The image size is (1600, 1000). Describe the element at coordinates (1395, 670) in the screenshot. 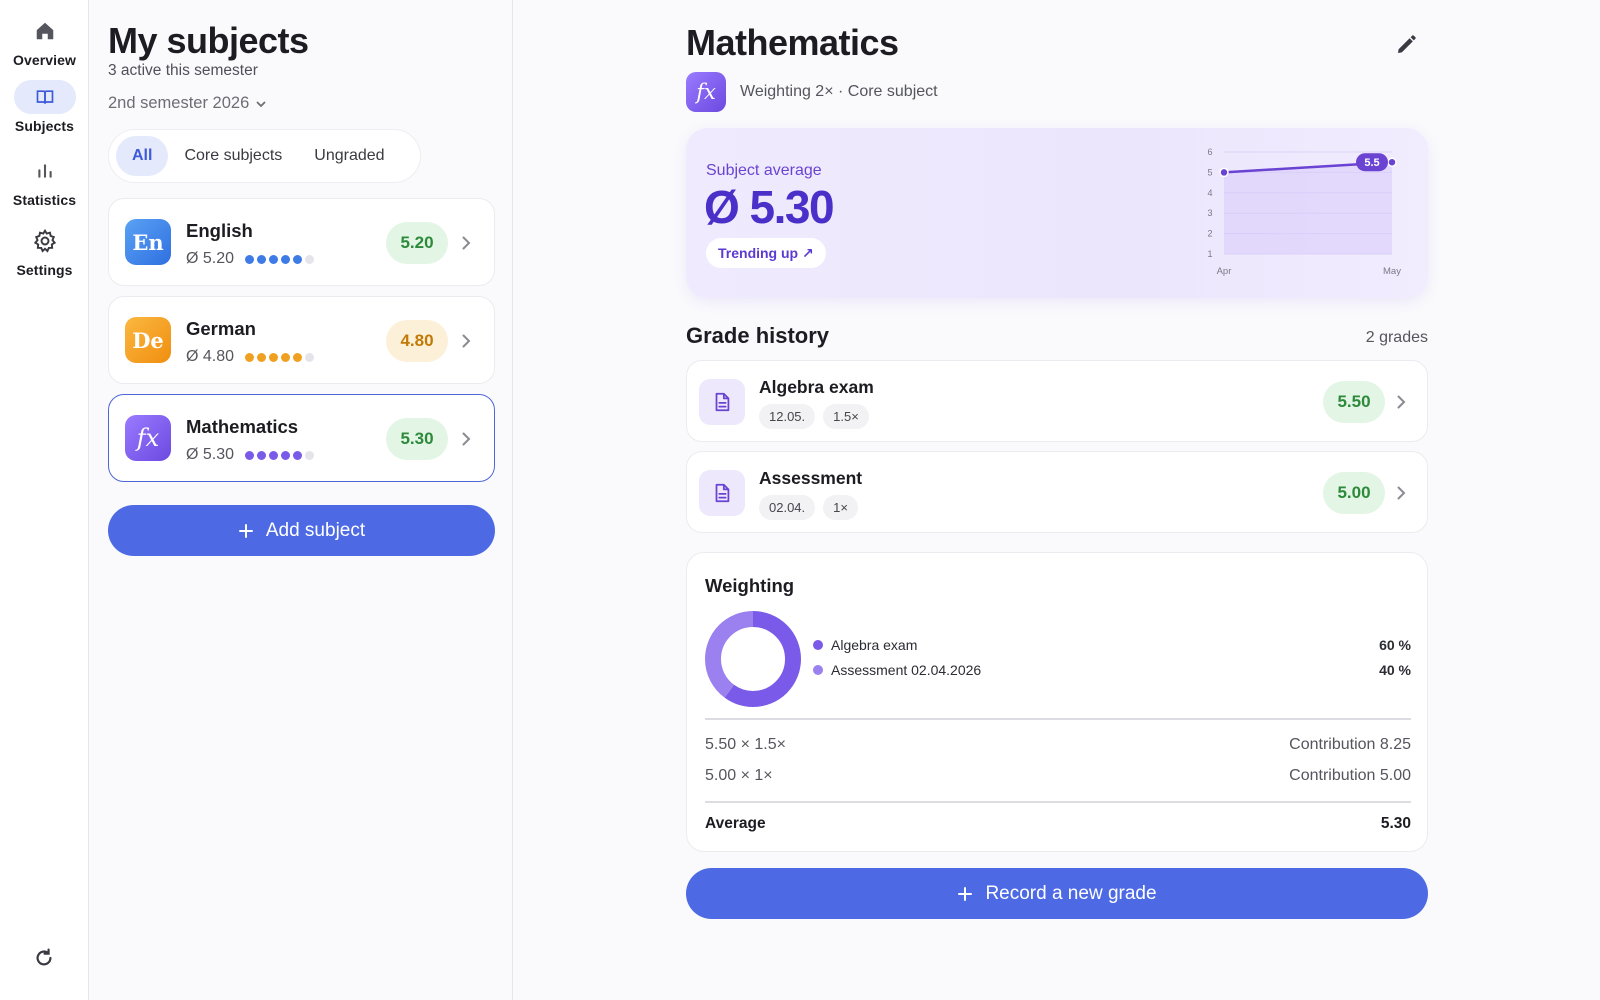

I see `legend-percent: 40 %` at that location.